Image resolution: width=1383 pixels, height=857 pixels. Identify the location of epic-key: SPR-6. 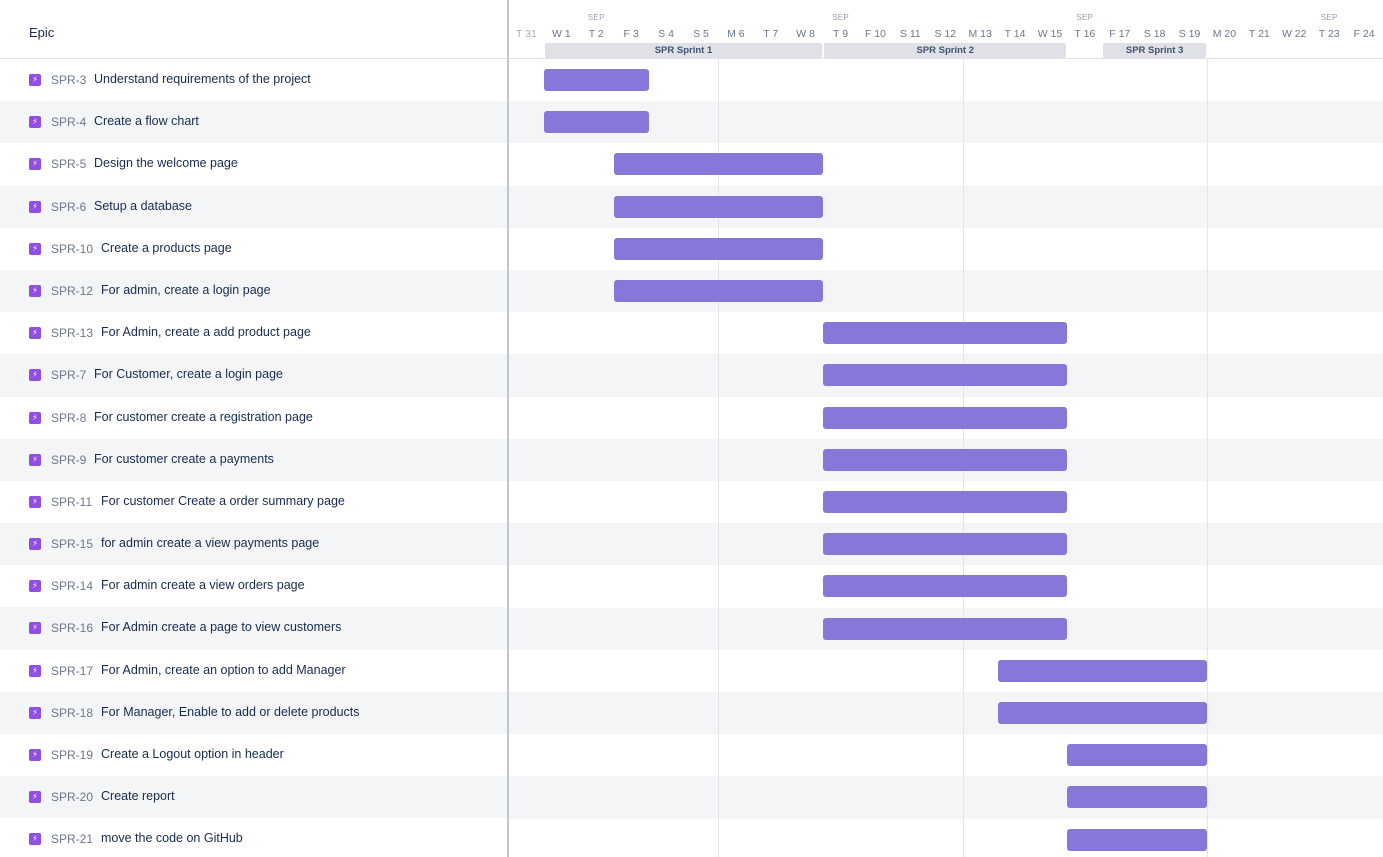
(68, 207).